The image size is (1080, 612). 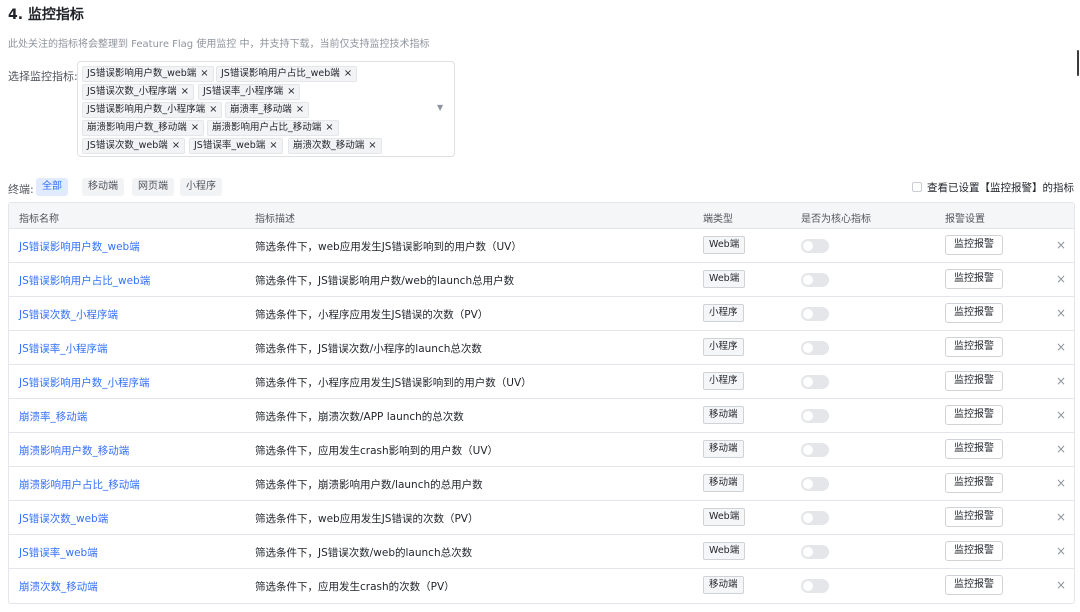 What do you see at coordinates (58, 586) in the screenshot?
I see `metric-name-link: 崩溃次数_移动端` at bounding box center [58, 586].